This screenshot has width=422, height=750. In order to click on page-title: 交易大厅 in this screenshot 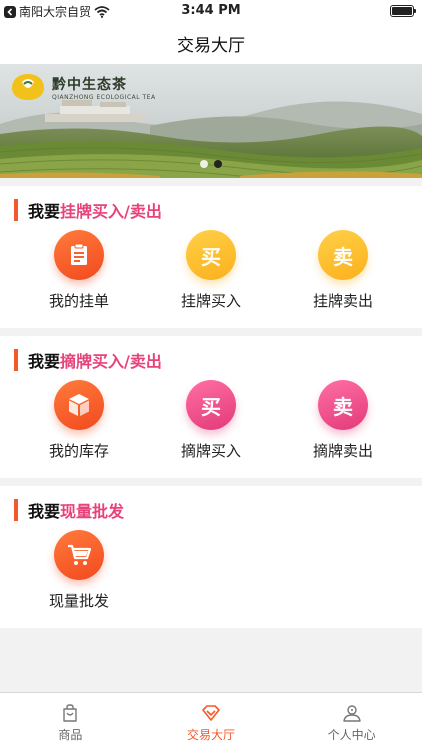, I will do `click(211, 45)`.